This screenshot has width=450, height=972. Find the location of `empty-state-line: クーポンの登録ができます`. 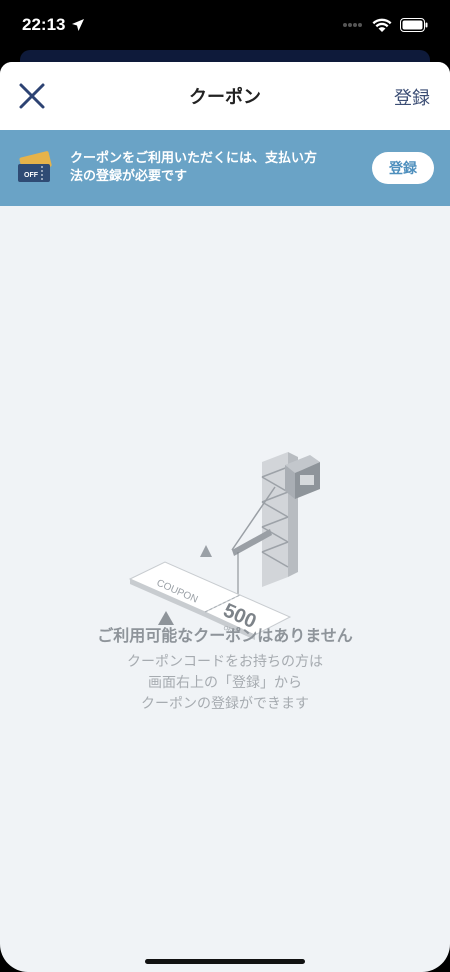

empty-state-line: クーポンの登録ができます is located at coordinates (225, 704).